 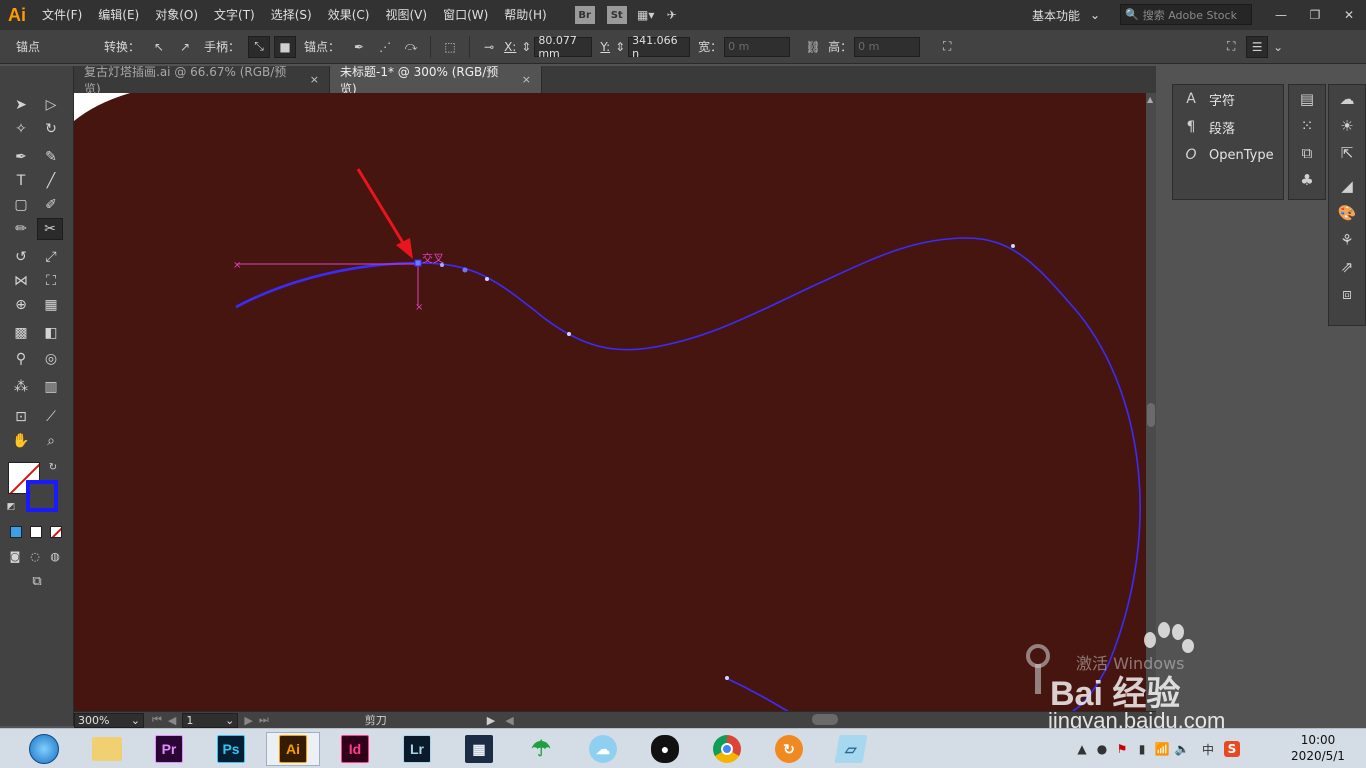 I want to click on workspace-switcher: 基本功能 ⌄, so click(x=1064, y=15).